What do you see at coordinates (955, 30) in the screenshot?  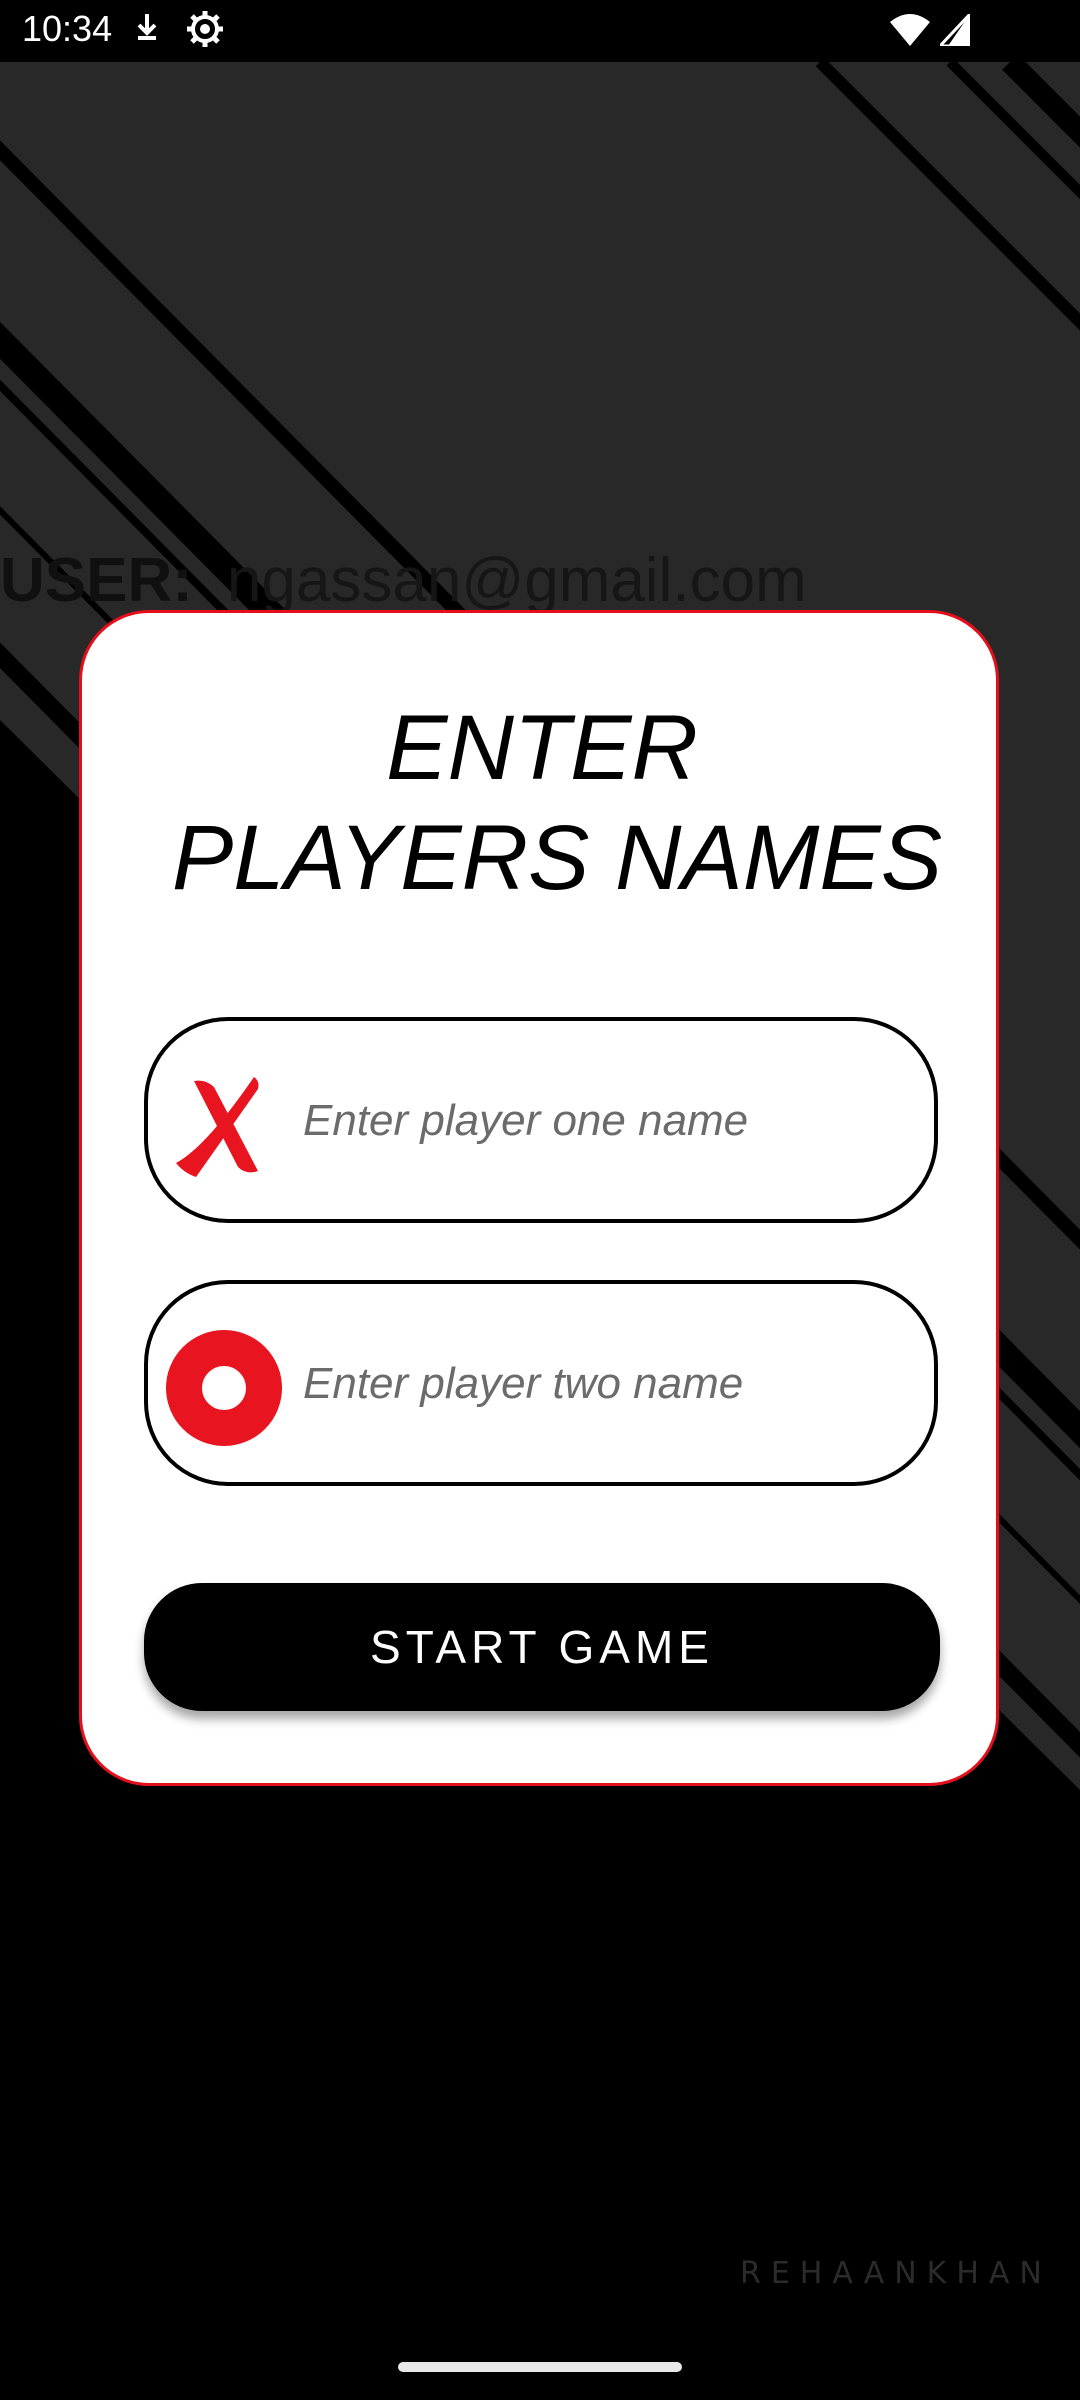 I see `signal-icon` at bounding box center [955, 30].